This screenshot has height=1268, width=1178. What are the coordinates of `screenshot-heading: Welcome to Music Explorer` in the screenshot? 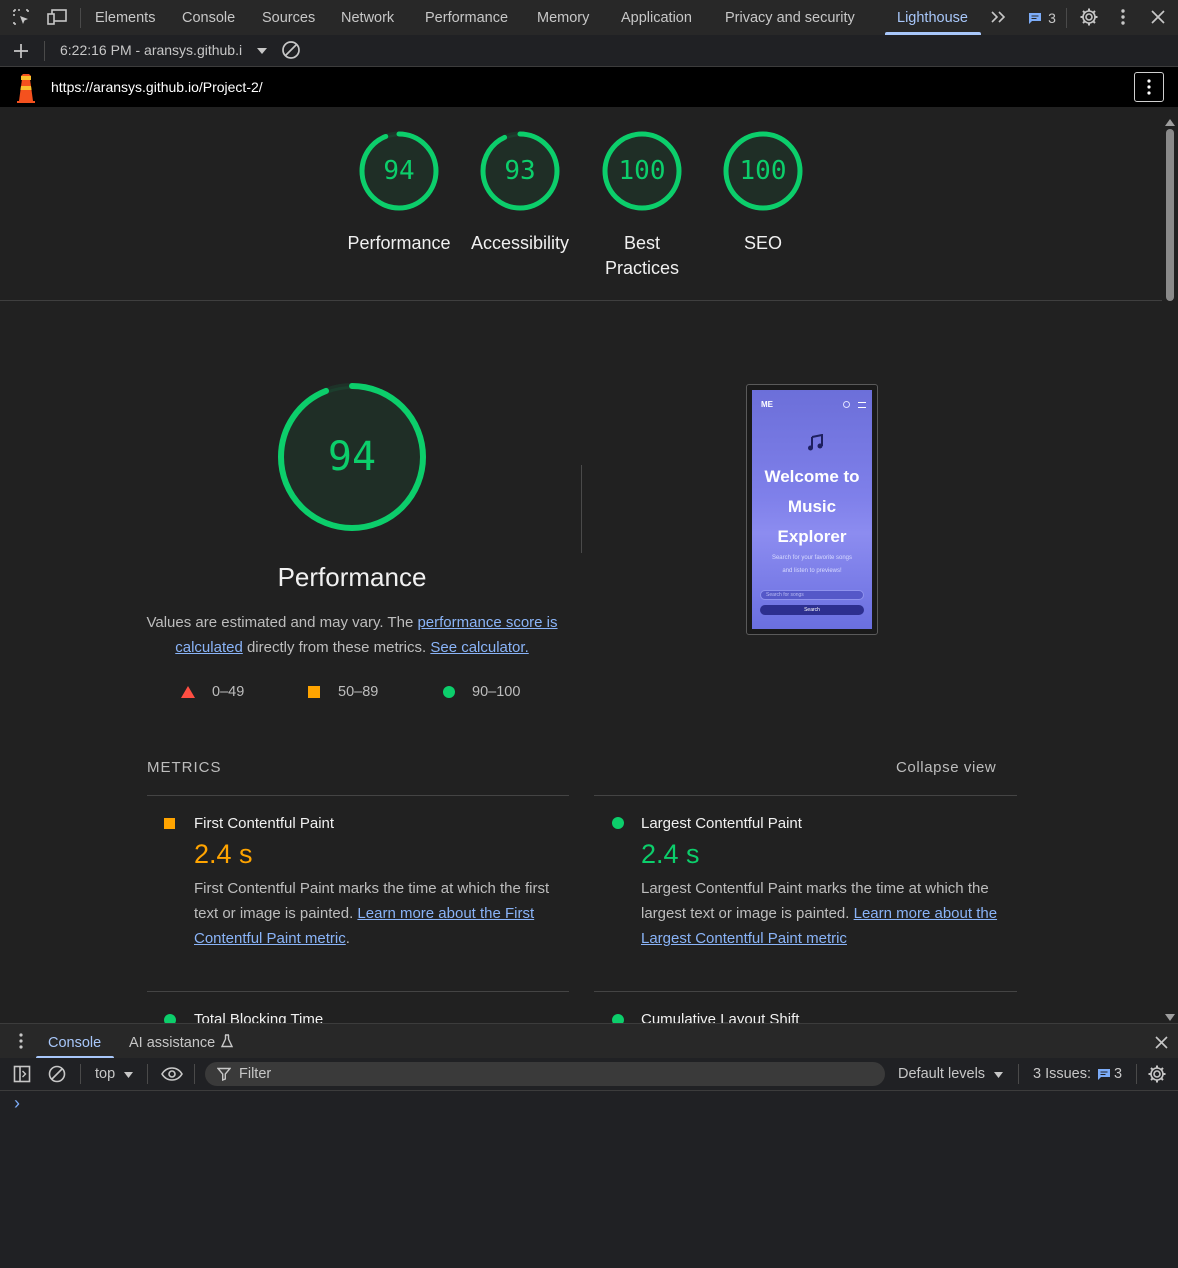 It's located at (812, 507).